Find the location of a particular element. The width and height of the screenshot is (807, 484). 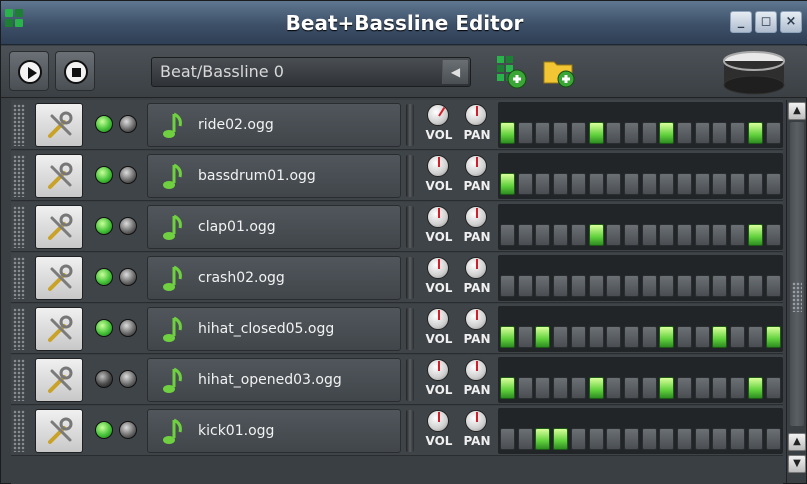

track-name-button: clap01.ogg is located at coordinates (274, 227).